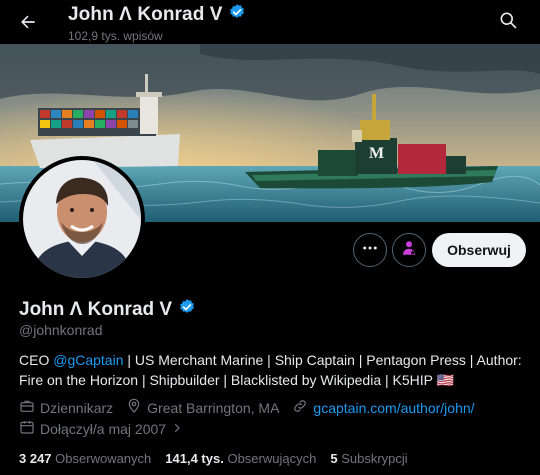 Image resolution: width=540 pixels, height=475 pixels. I want to click on following-count: 3 247, so click(35, 458).